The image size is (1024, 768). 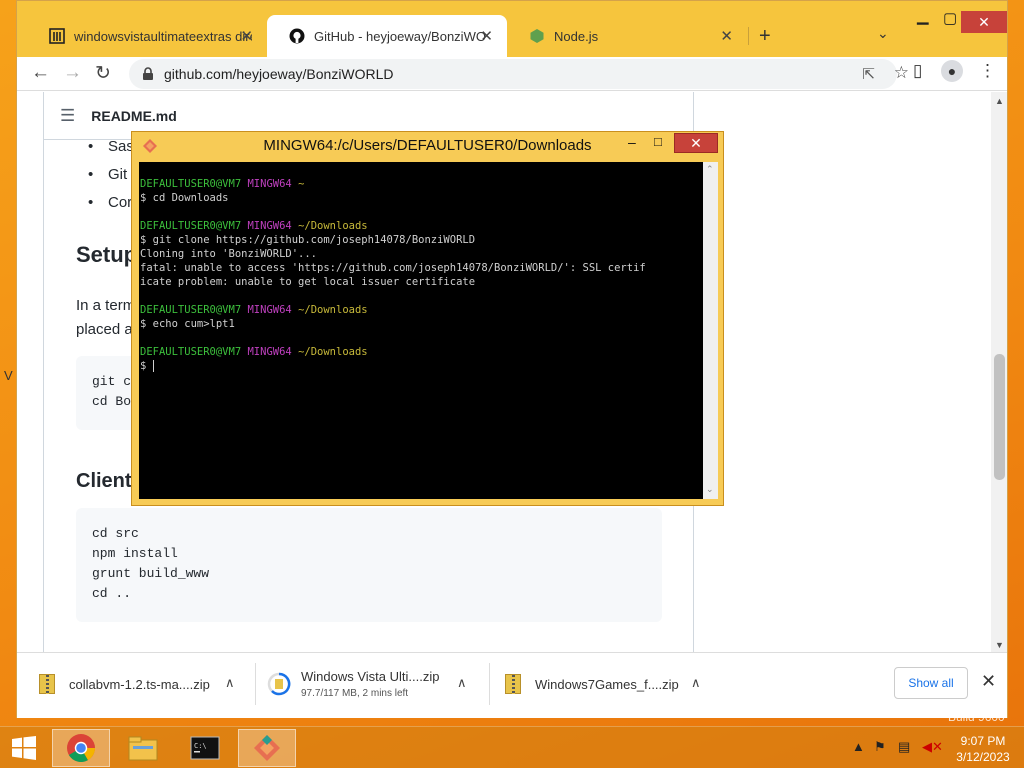 What do you see at coordinates (987, 71) in the screenshot?
I see `menu-kebab-icon: ⋮` at bounding box center [987, 71].